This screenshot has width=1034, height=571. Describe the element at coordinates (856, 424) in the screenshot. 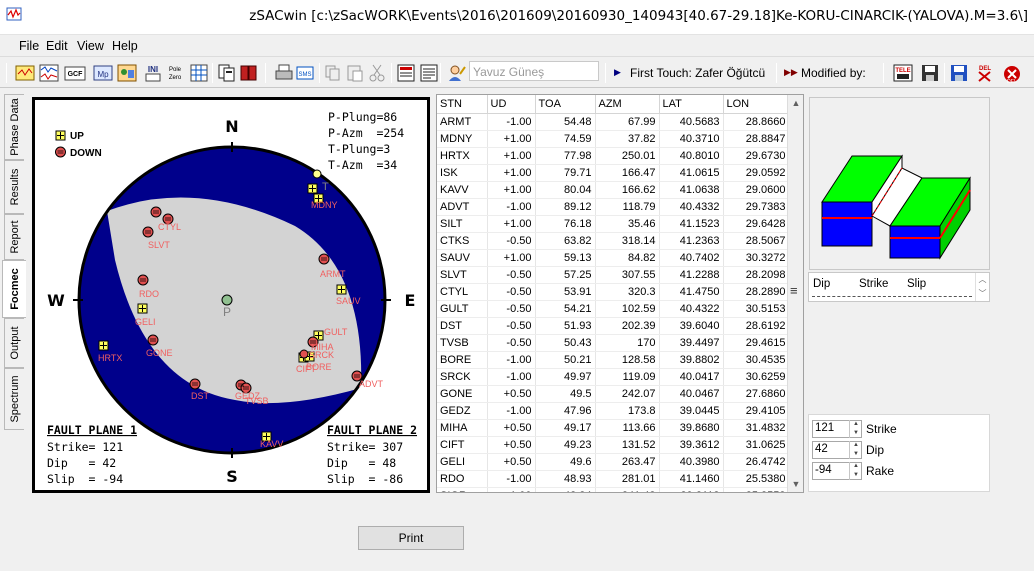

I see `strike-up-icon: ▲` at that location.